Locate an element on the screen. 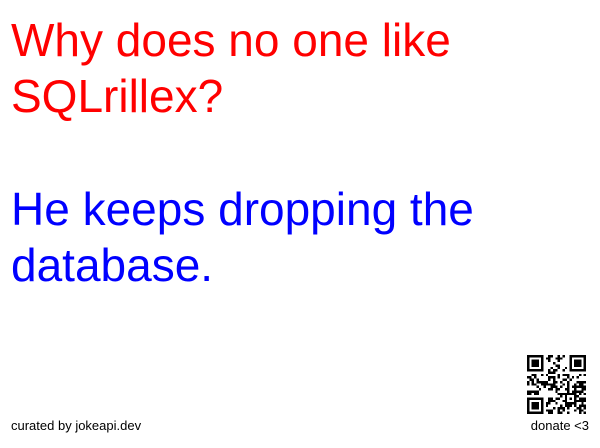  credit-text: curated by jokeapi.dev is located at coordinates (76, 425).